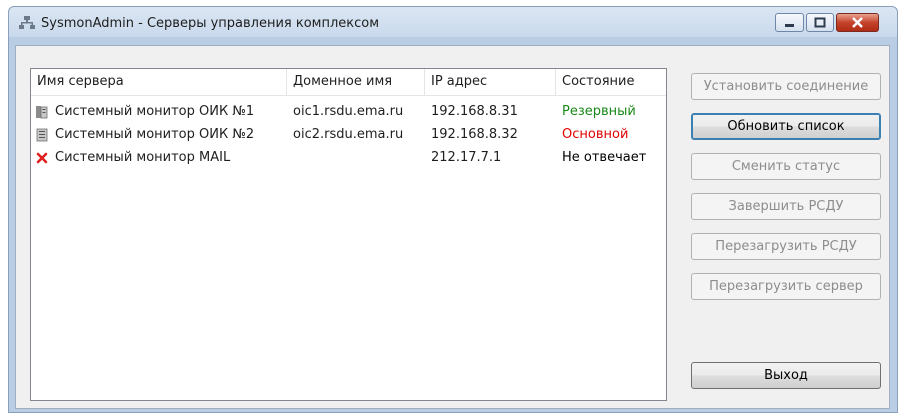  What do you see at coordinates (786, 206) in the screenshot?
I see `stop-rsdu-button: Завершить РСДУ` at bounding box center [786, 206].